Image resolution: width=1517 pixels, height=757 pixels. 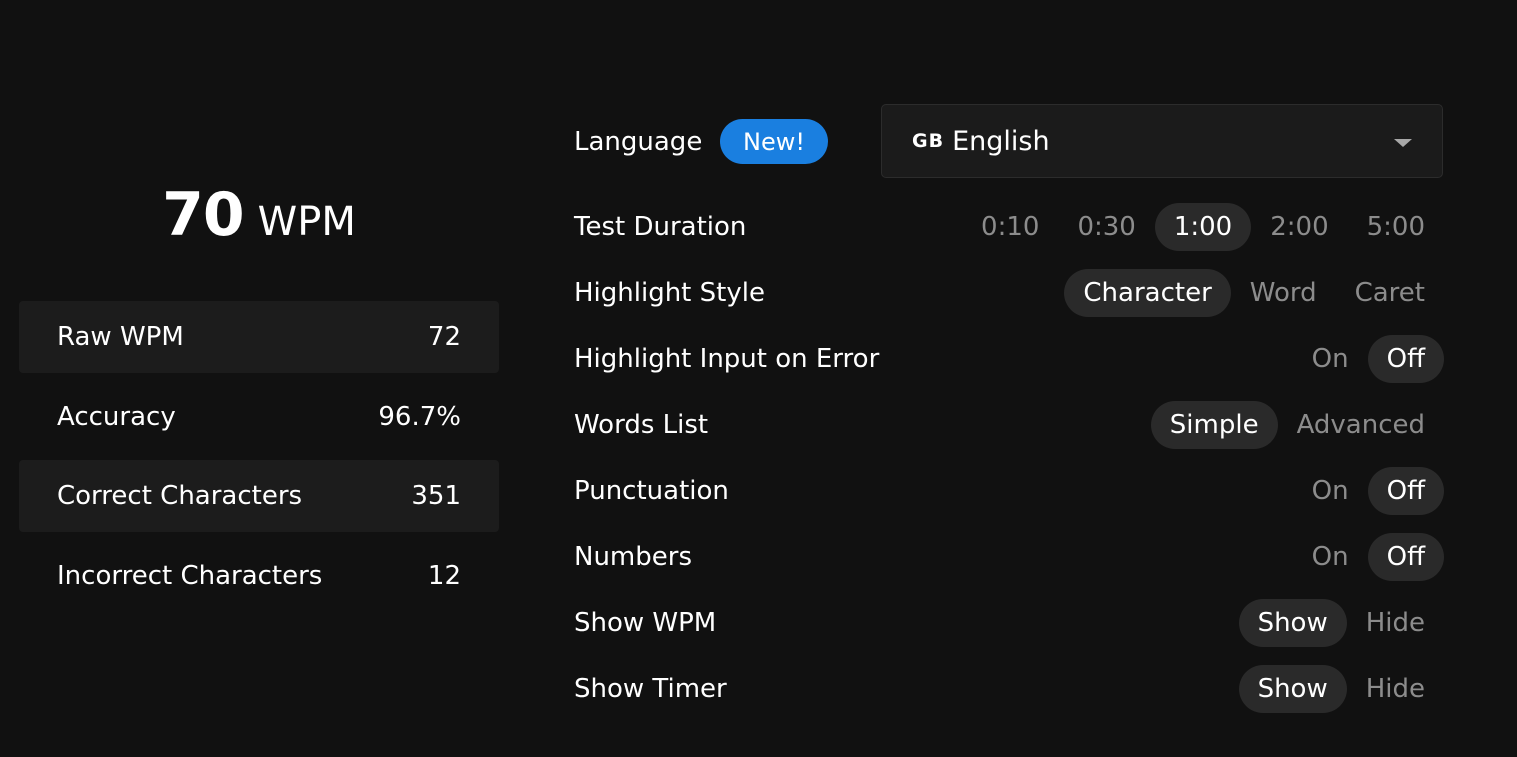 I want to click on numbers-label: Numbers, so click(x=633, y=557).